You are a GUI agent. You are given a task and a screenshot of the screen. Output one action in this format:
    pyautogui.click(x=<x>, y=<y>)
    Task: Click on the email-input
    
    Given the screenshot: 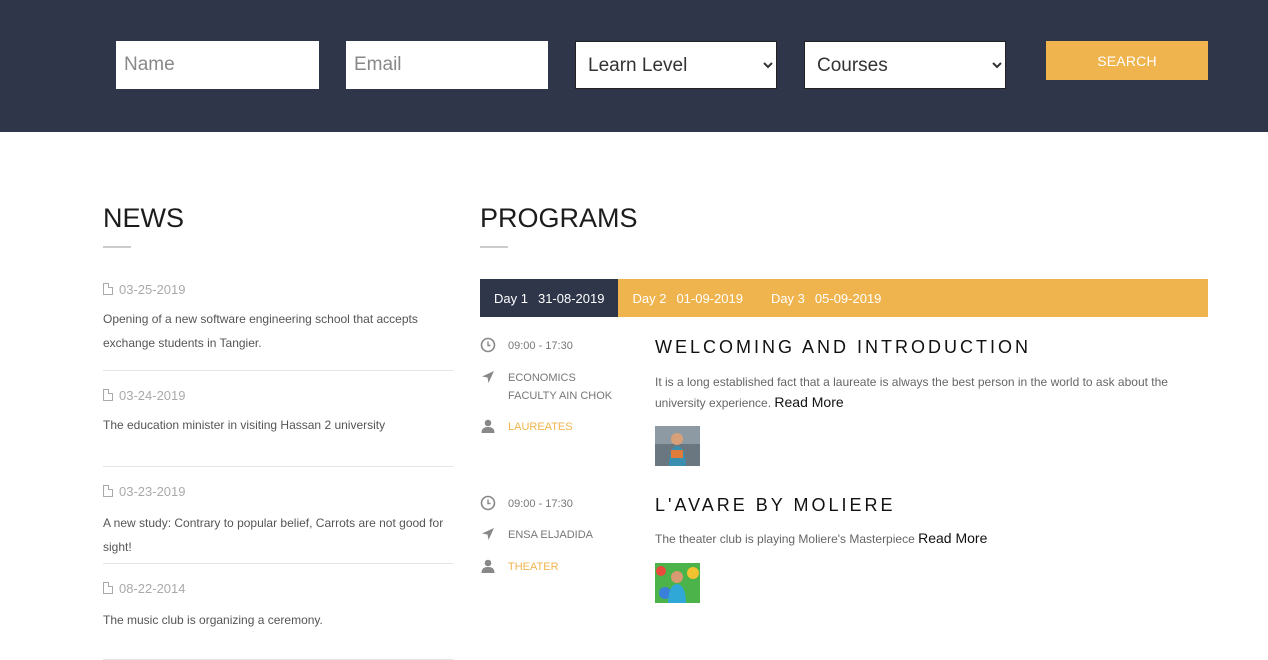 What is the action you would take?
    pyautogui.click(x=447, y=65)
    